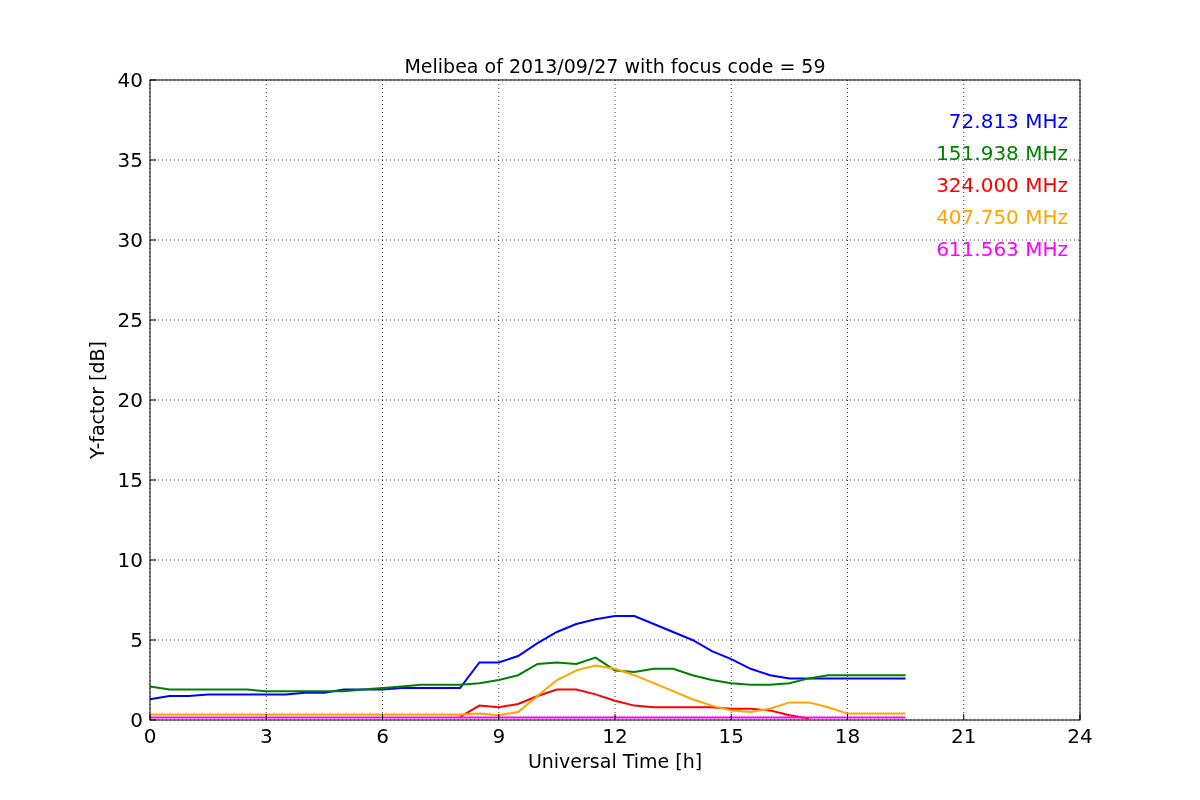 This screenshot has height=800, width=1200. What do you see at coordinates (1002, 217) in the screenshot?
I see `legend-label: 407.750 MHz` at bounding box center [1002, 217].